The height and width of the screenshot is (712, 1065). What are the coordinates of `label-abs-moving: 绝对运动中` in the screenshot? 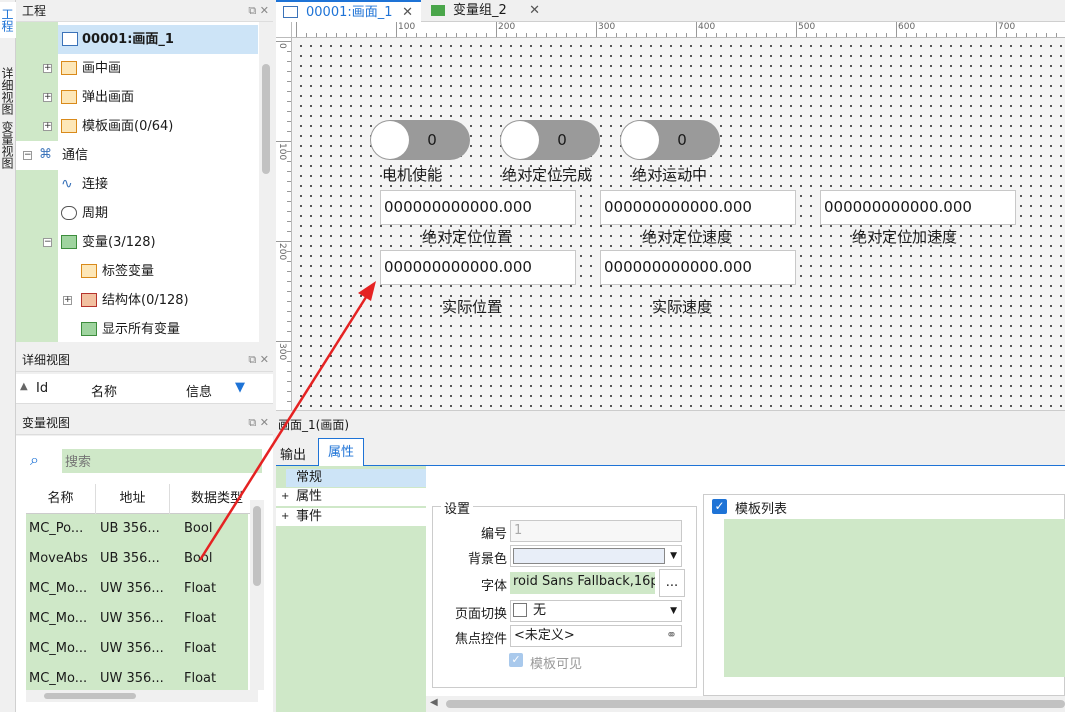 It's located at (669, 174).